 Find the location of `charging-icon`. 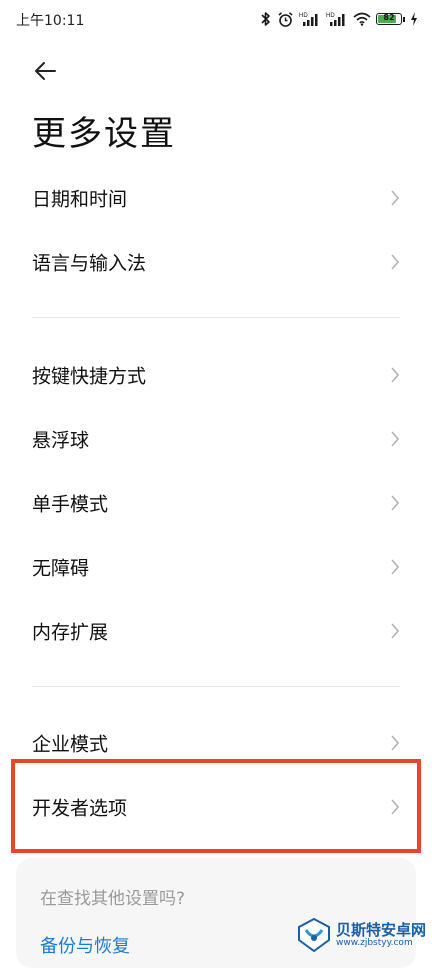

charging-icon is located at coordinates (414, 19).